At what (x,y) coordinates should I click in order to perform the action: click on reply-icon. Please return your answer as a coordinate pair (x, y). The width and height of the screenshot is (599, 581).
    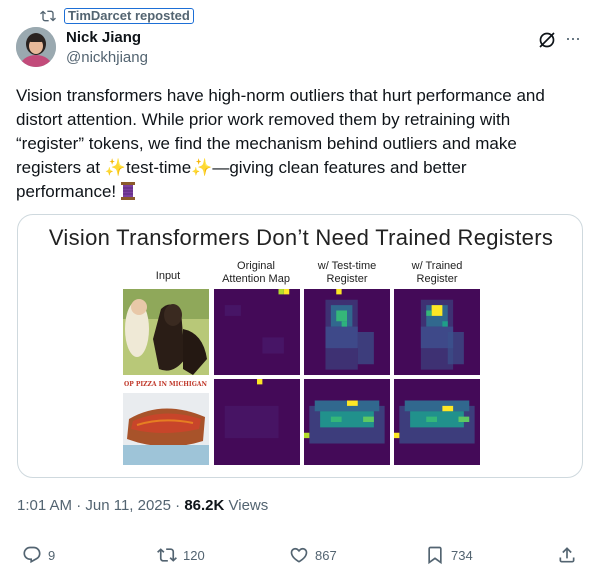
    Looking at the image, I should click on (32, 555).